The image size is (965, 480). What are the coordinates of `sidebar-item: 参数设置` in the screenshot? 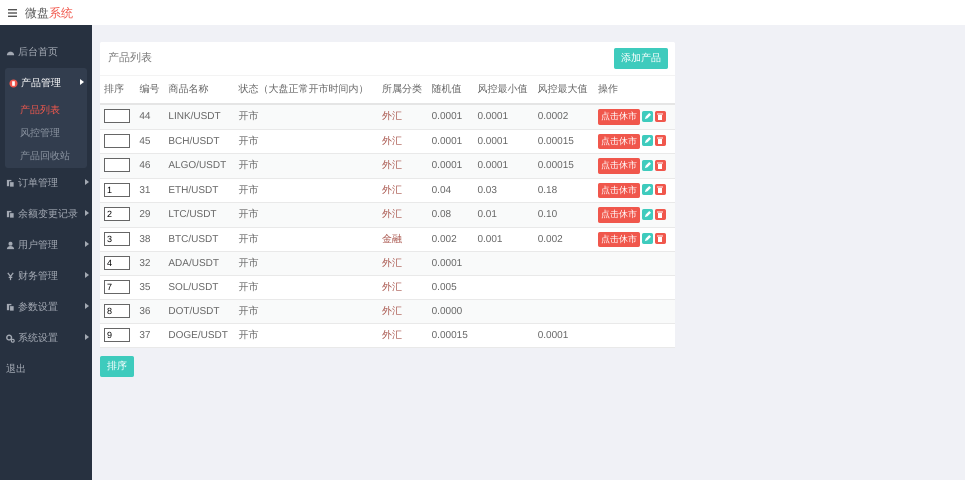 It's located at (46, 307).